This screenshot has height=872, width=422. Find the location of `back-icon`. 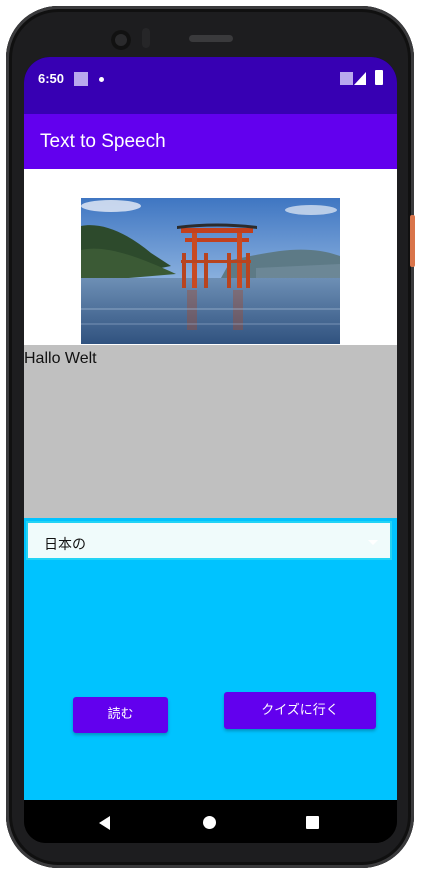

back-icon is located at coordinates (104, 823).